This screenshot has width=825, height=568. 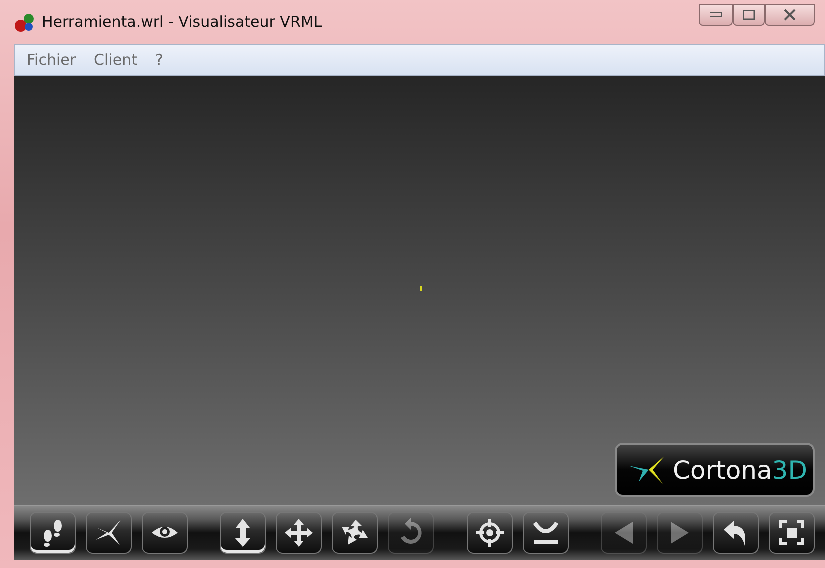 I want to click on logo-text: Cortona, so click(x=722, y=470).